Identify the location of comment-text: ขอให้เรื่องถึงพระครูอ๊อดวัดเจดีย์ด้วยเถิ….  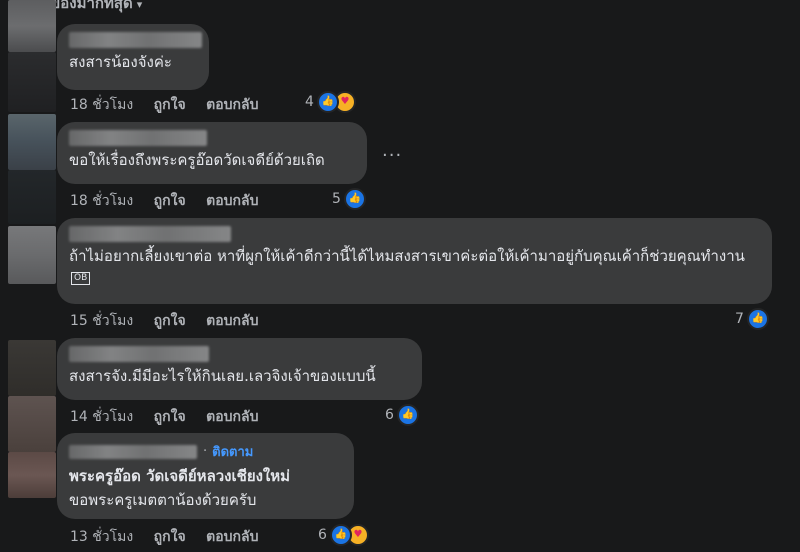
(197, 160).